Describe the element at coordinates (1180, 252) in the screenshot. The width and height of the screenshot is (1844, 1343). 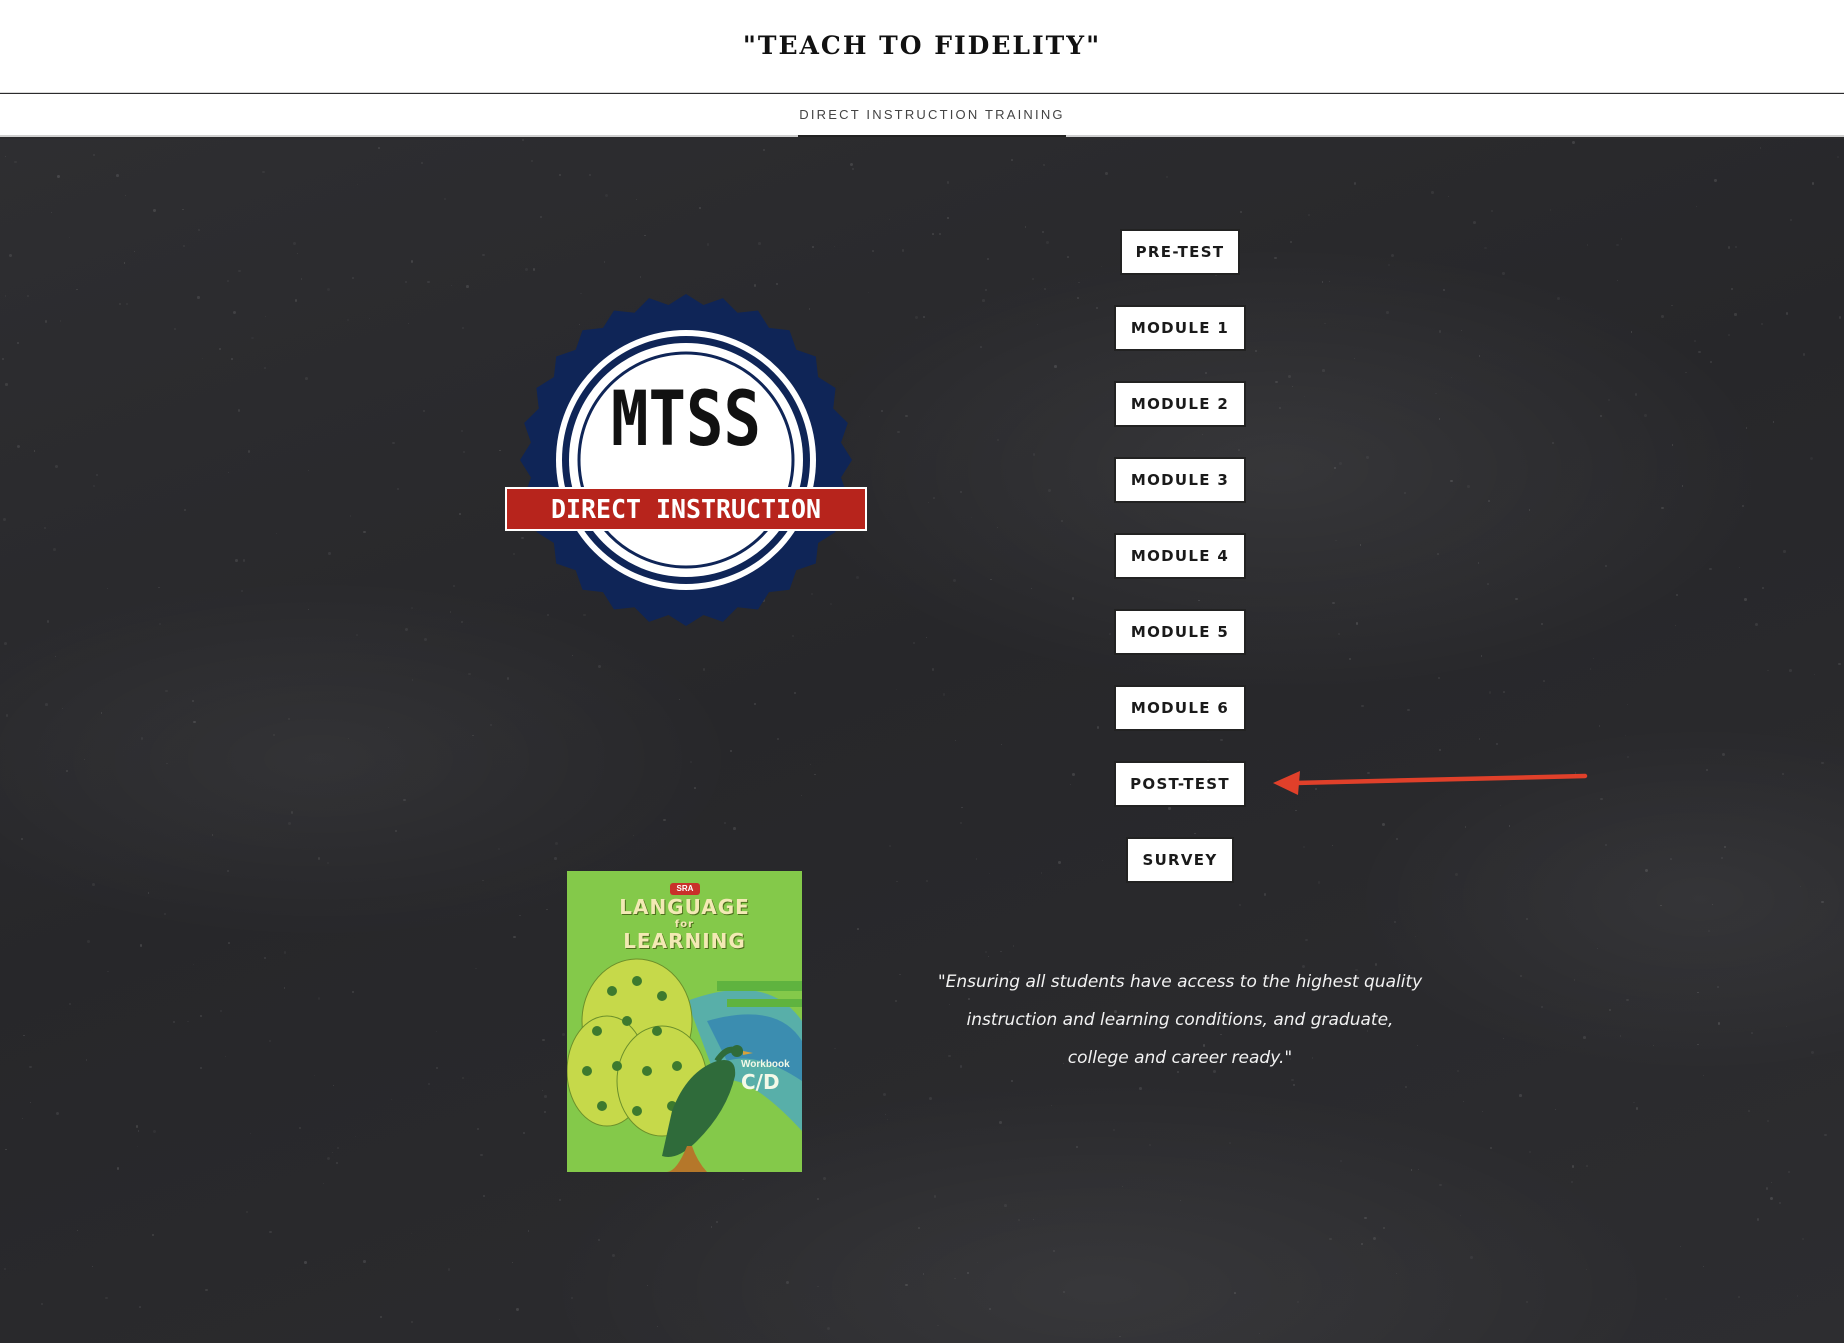
I see `pre-test-button: PRE-TEST` at that location.